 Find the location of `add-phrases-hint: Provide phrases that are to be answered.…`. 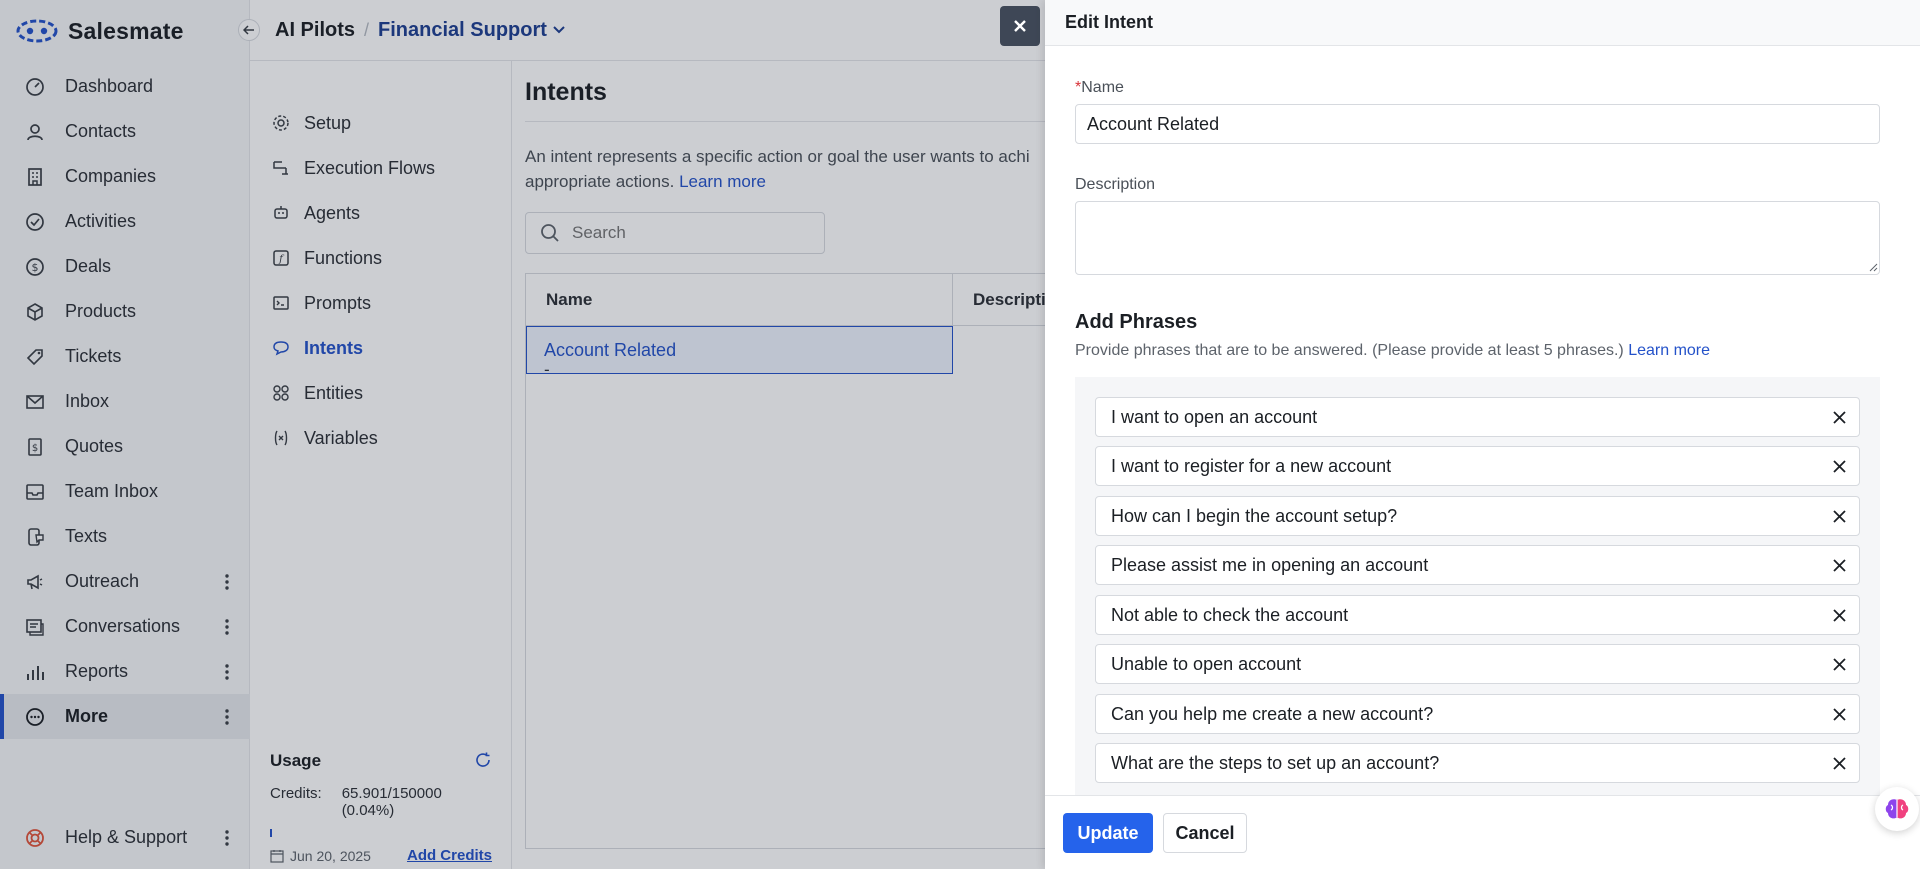

add-phrases-hint: Provide phrases that are to be answered.… is located at coordinates (1349, 350).